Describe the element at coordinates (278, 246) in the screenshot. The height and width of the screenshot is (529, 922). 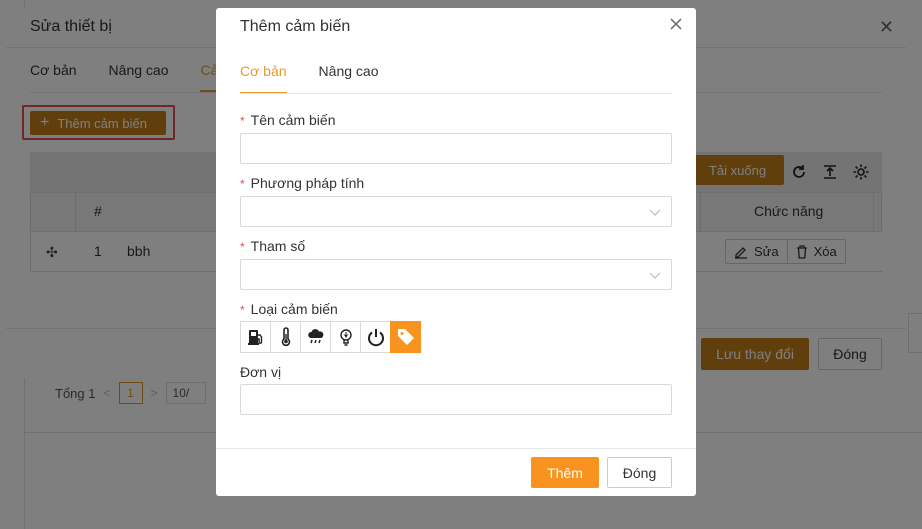
I see `parameter-label-text: Tham số` at that location.